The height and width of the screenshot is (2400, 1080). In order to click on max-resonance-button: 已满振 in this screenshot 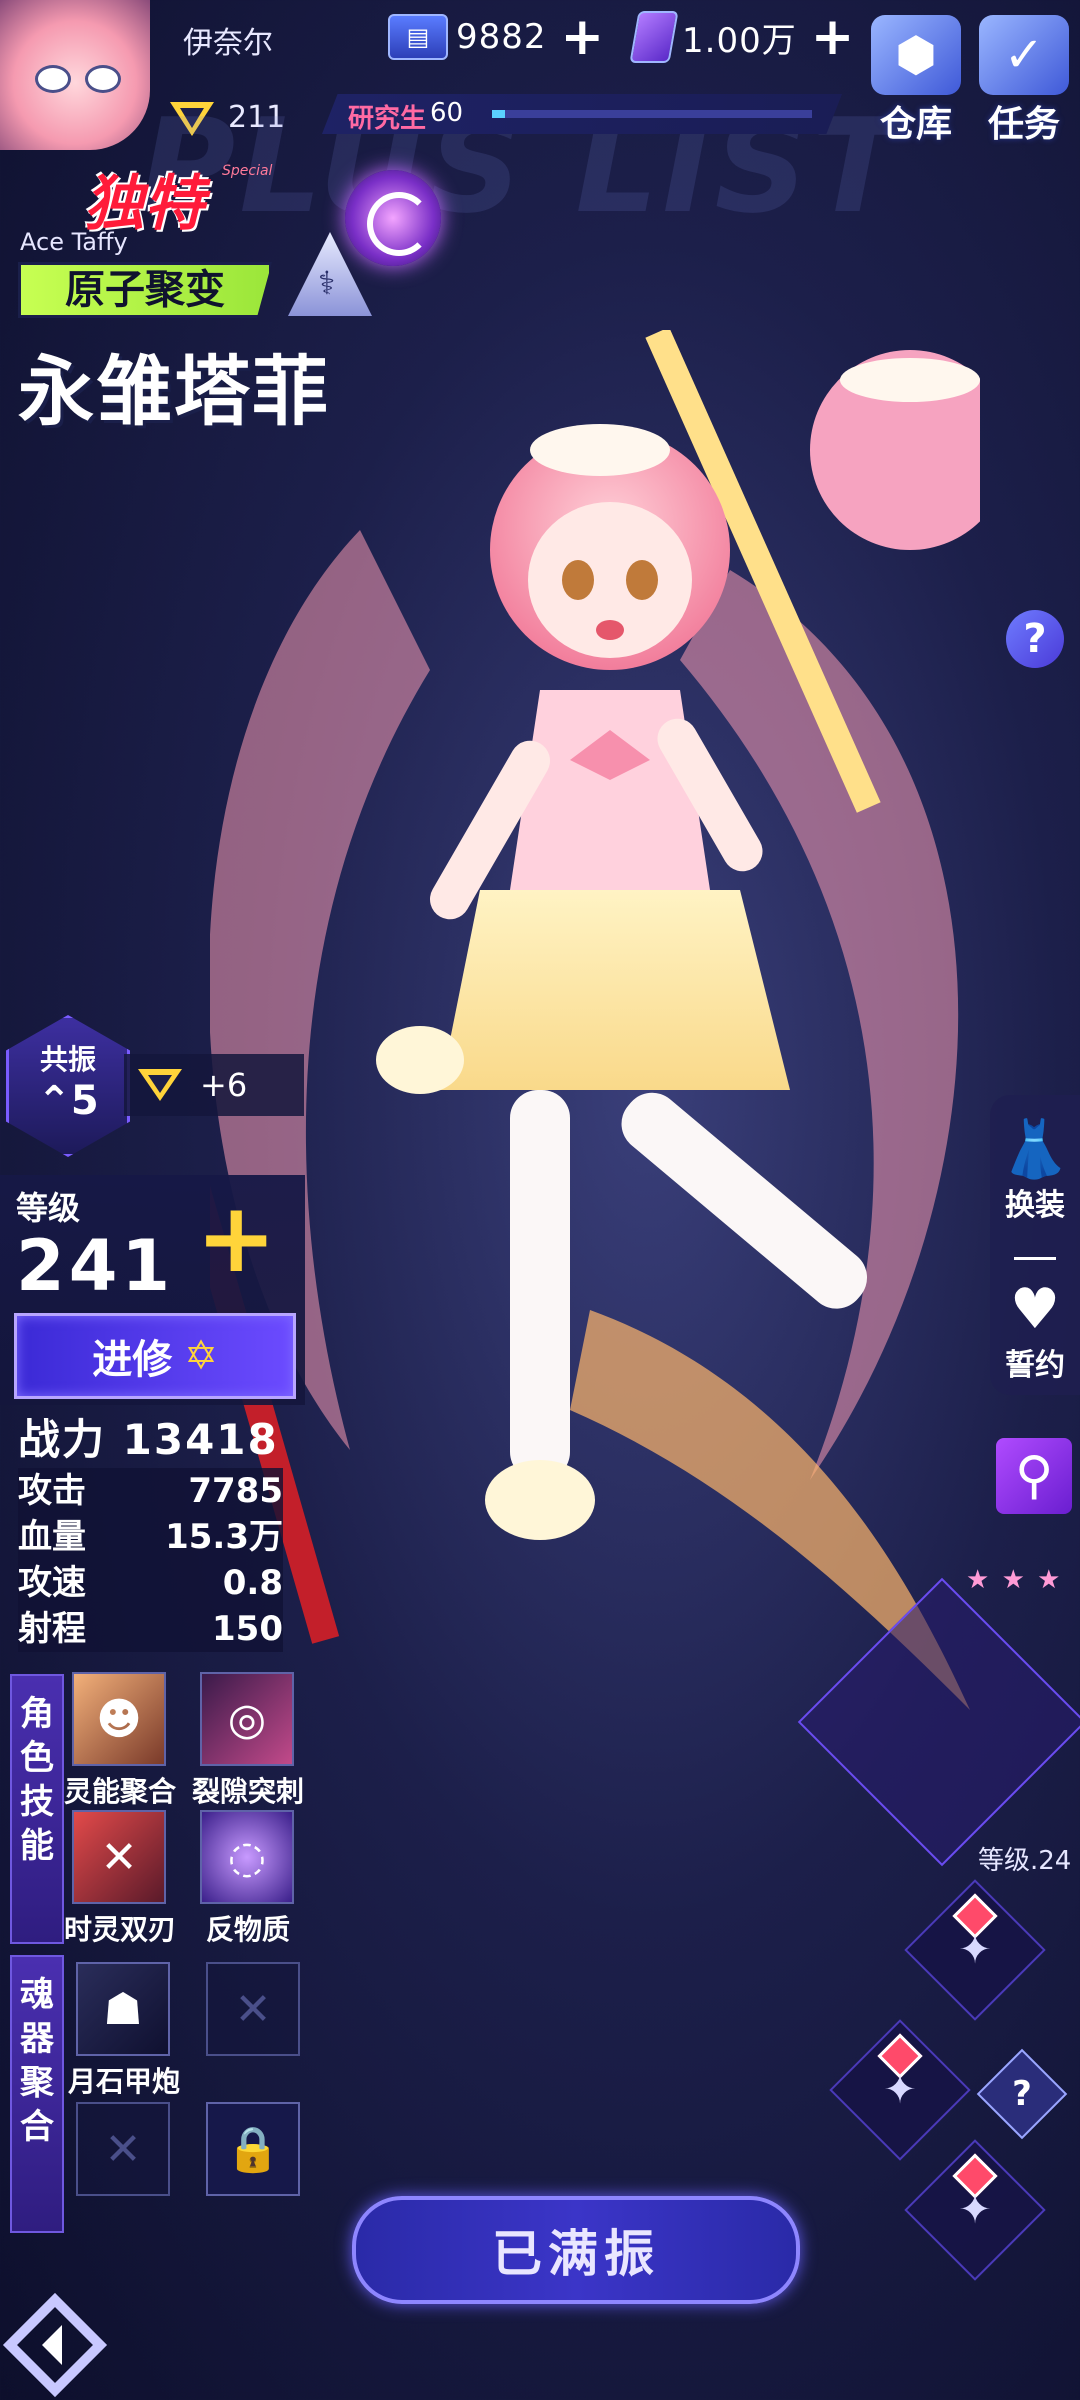, I will do `click(576, 2250)`.